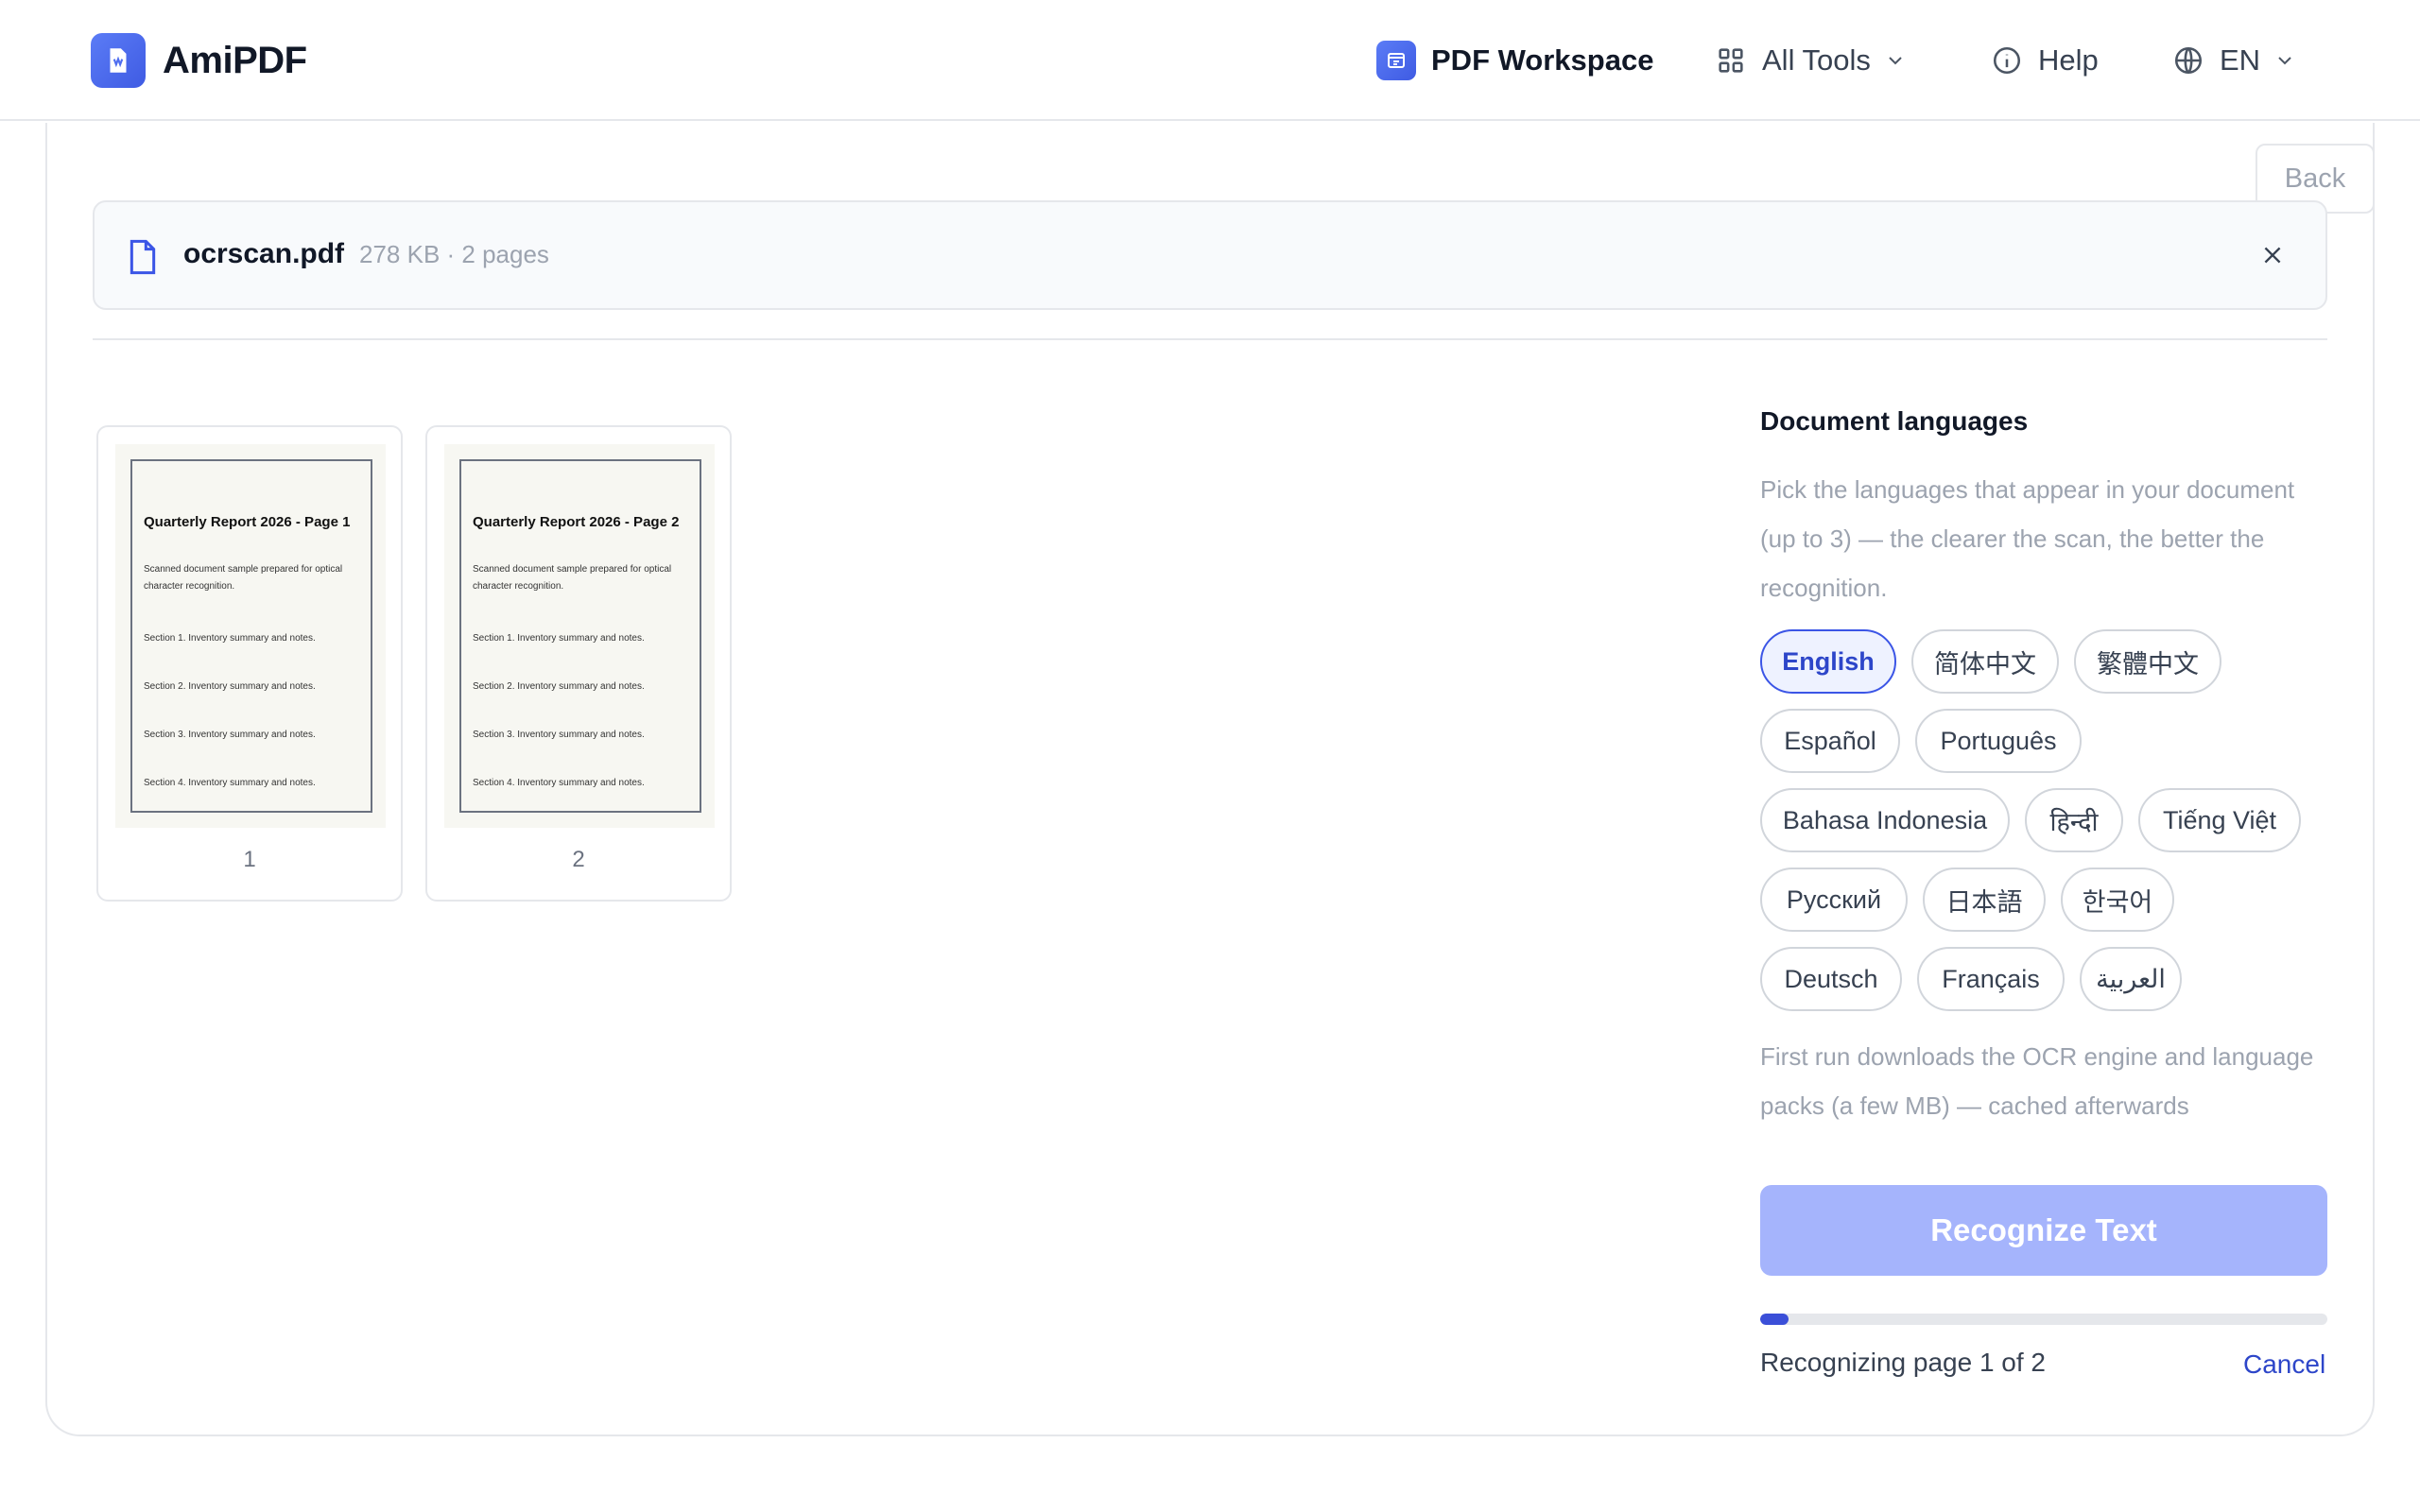  What do you see at coordinates (143, 257) in the screenshot?
I see `file-icon` at bounding box center [143, 257].